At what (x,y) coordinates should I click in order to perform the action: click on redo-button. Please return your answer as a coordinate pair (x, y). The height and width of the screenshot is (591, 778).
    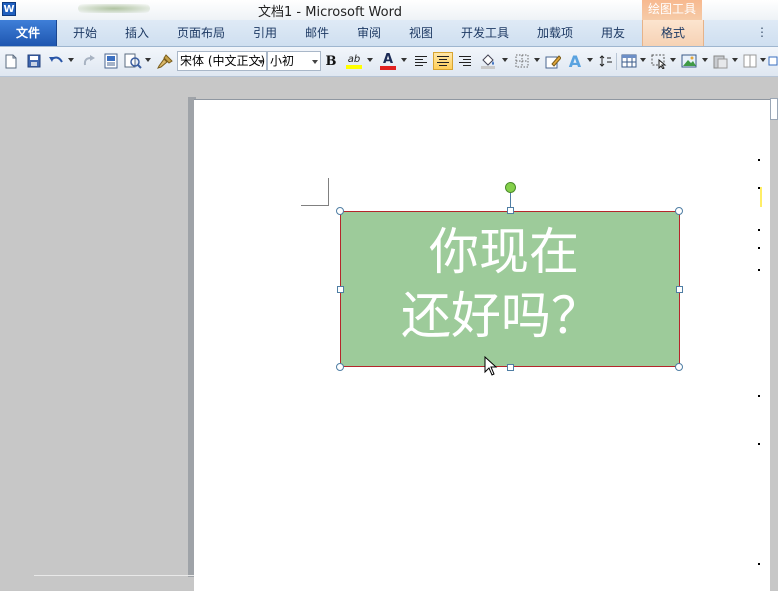
    Looking at the image, I should click on (89, 61).